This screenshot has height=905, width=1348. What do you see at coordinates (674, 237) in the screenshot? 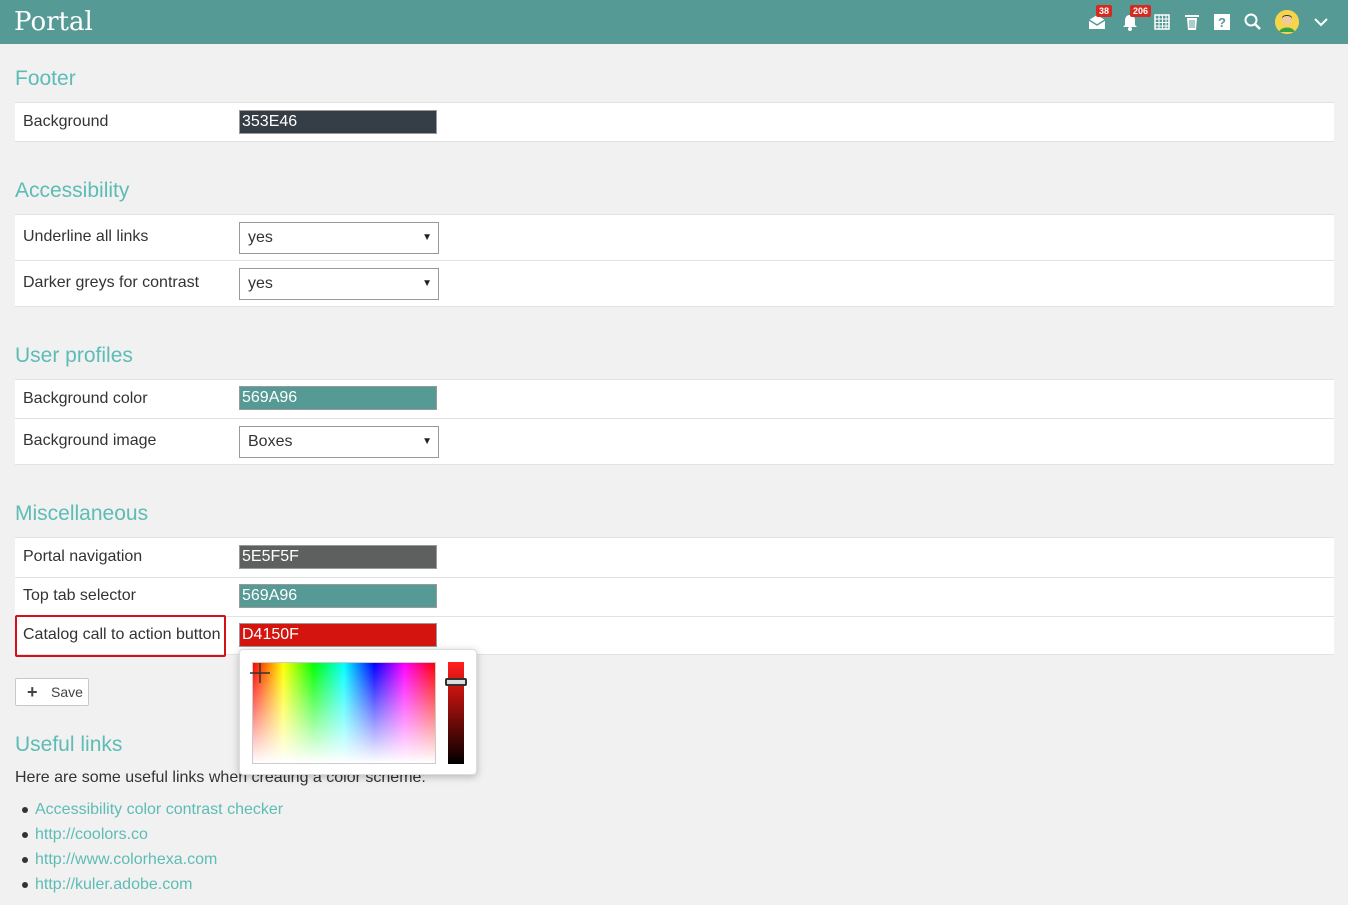
I see `row-underline-links: Underline all links yes ▼` at bounding box center [674, 237].